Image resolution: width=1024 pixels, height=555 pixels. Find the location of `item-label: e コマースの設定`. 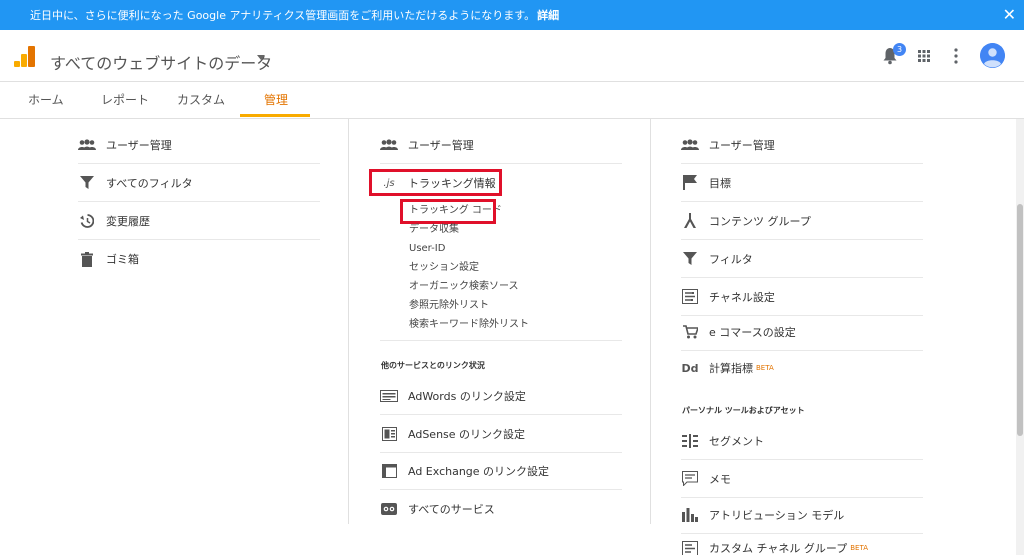

item-label: e コマースの設定 is located at coordinates (752, 332).